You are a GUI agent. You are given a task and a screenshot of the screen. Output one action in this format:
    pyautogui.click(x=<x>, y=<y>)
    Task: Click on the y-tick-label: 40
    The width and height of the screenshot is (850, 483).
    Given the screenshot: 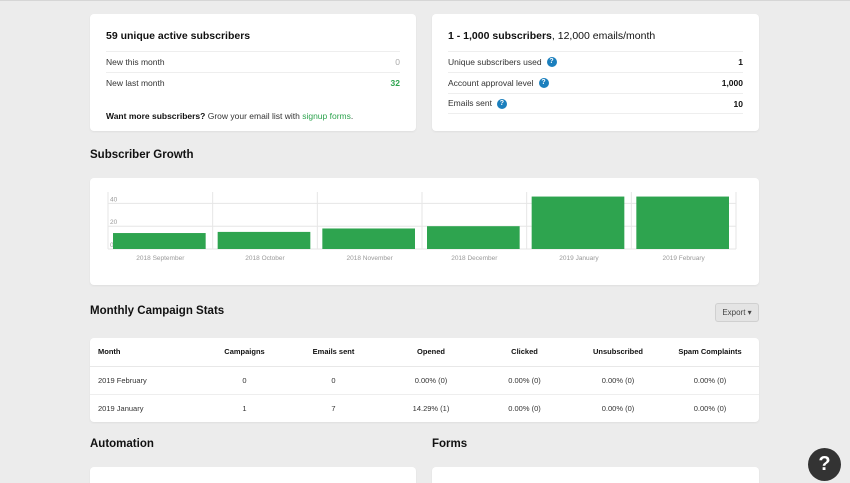 What is the action you would take?
    pyautogui.click(x=114, y=199)
    